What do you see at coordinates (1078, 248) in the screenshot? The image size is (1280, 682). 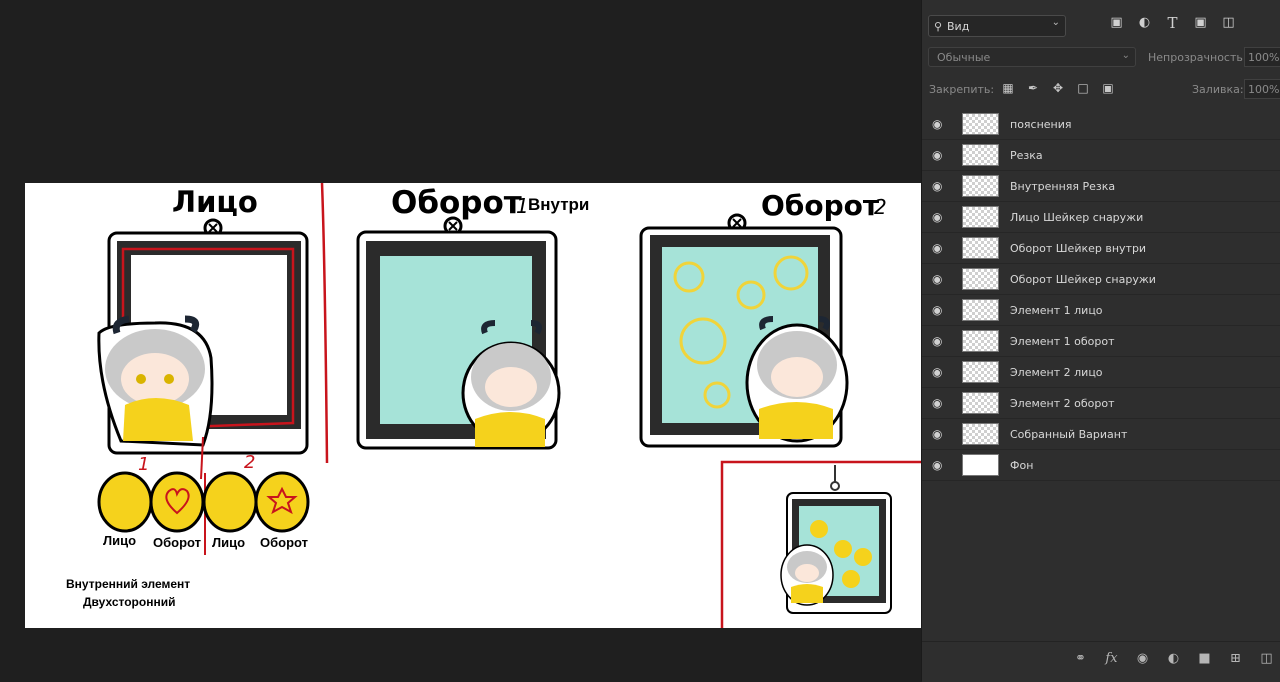 I see `layer-name: Оборот Шейкер внутри` at bounding box center [1078, 248].